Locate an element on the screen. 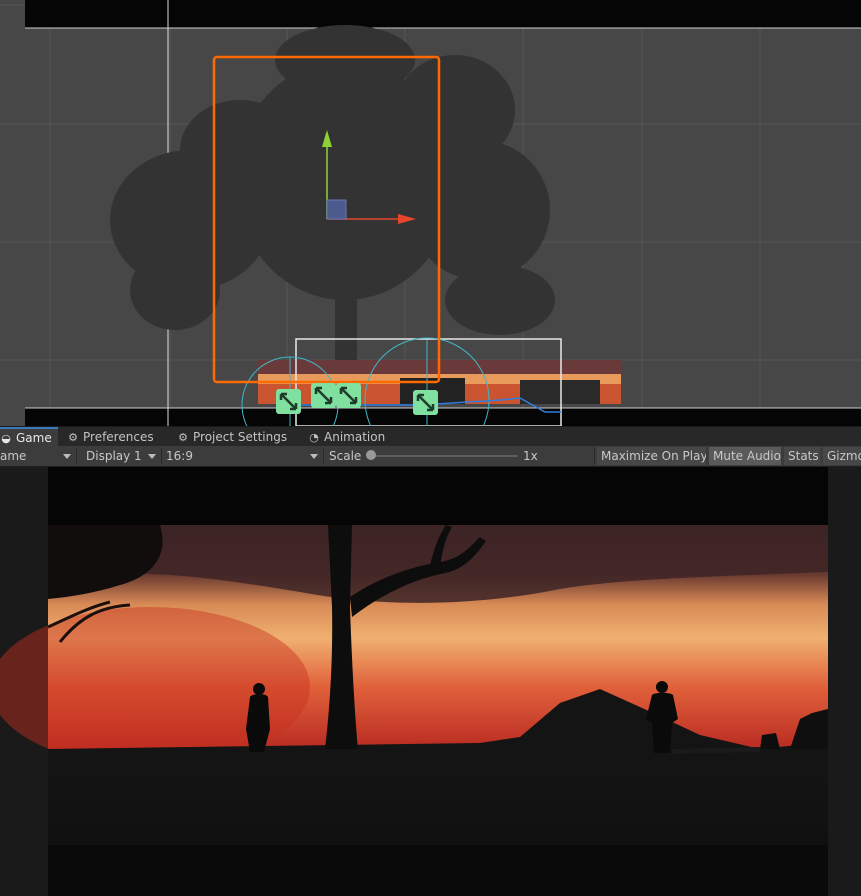 Image resolution: width=861 pixels, height=896 pixels. view-dropdown: ame is located at coordinates (37, 456).